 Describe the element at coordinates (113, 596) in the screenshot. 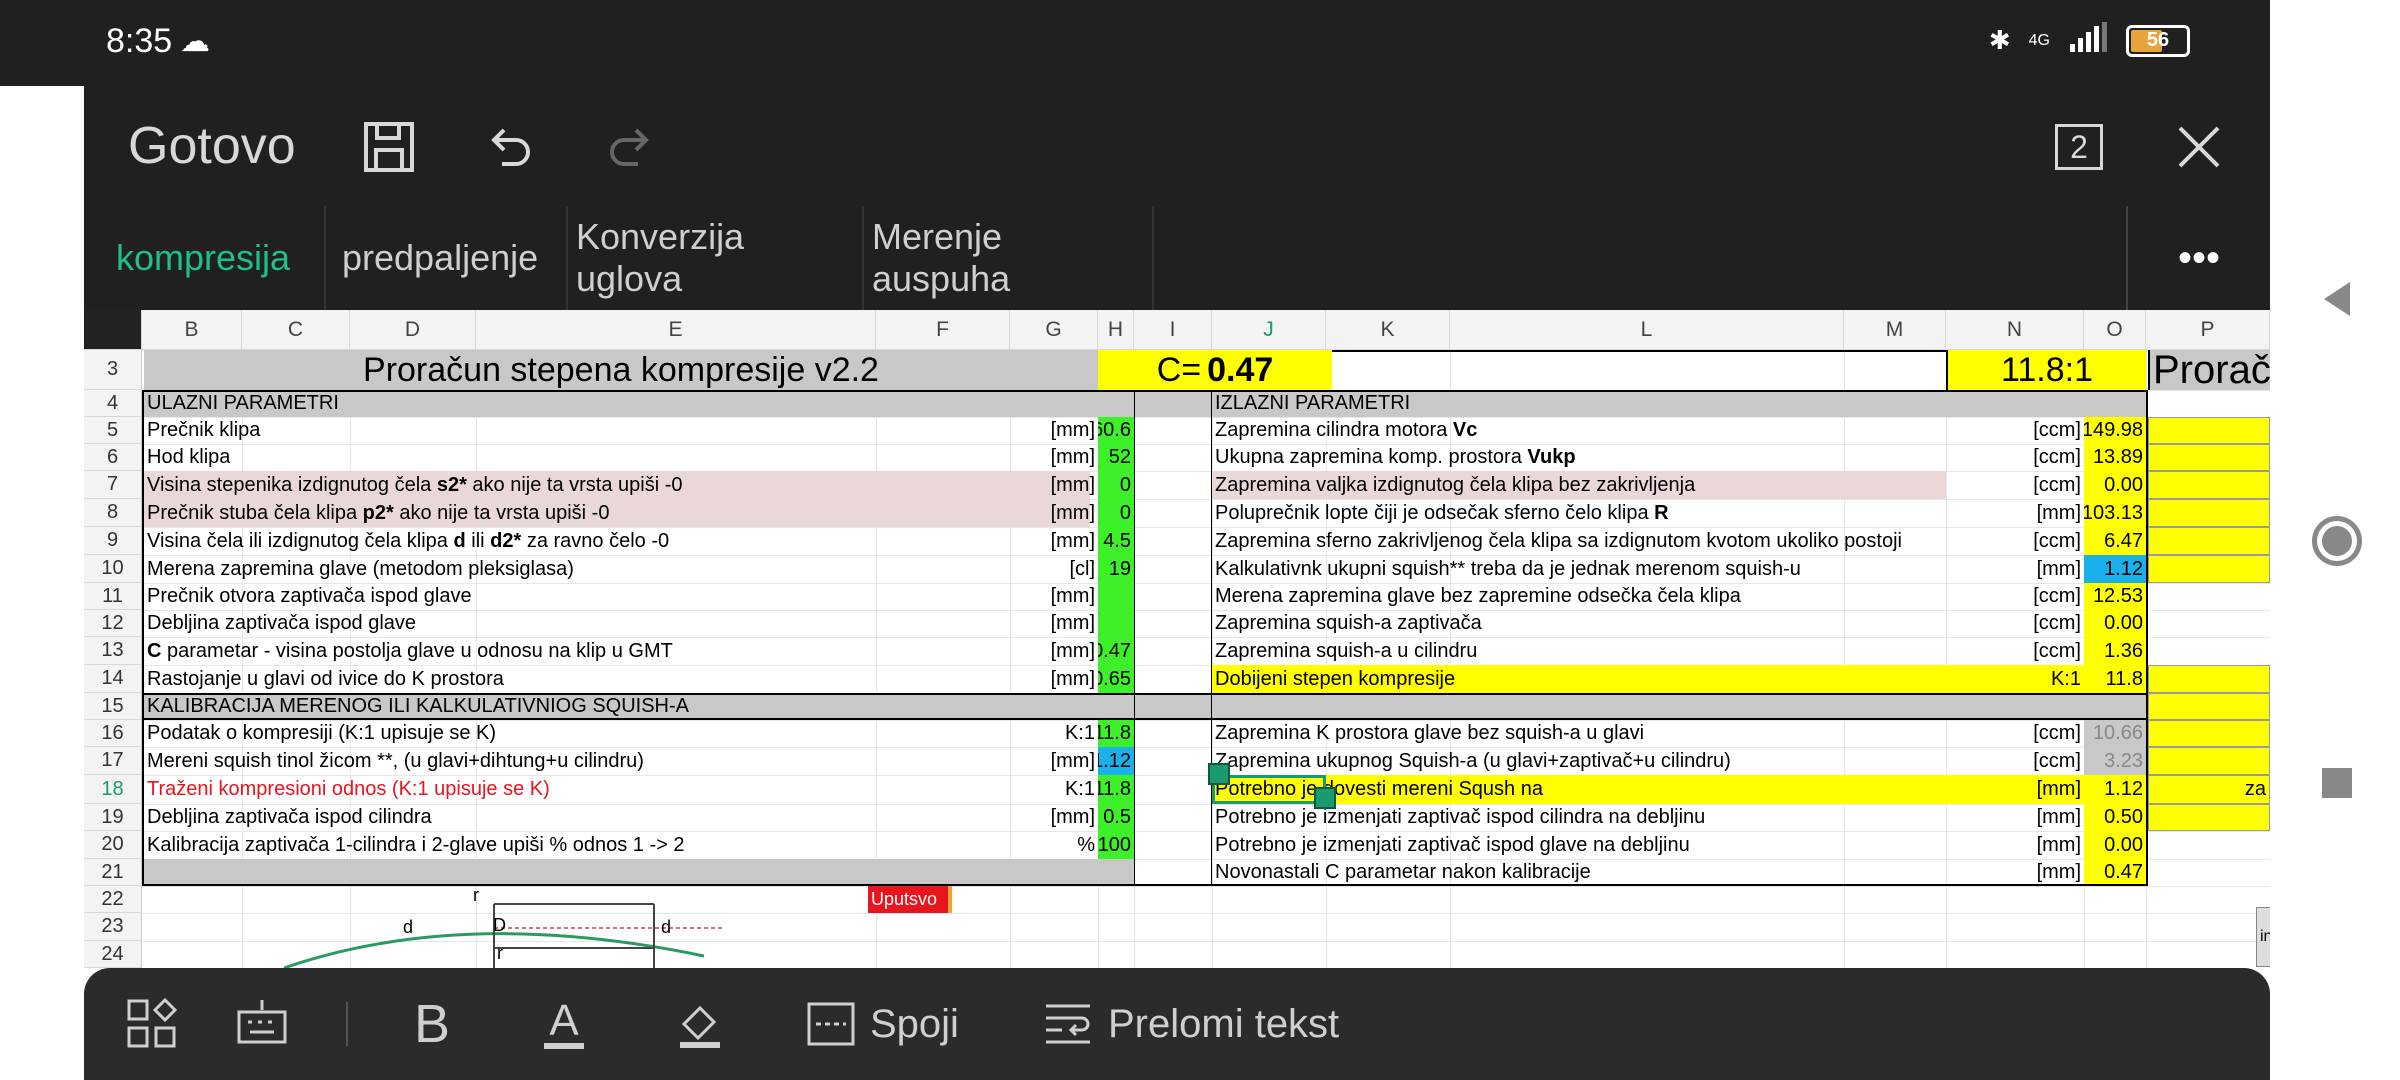

I see `row-header-11: 11` at that location.